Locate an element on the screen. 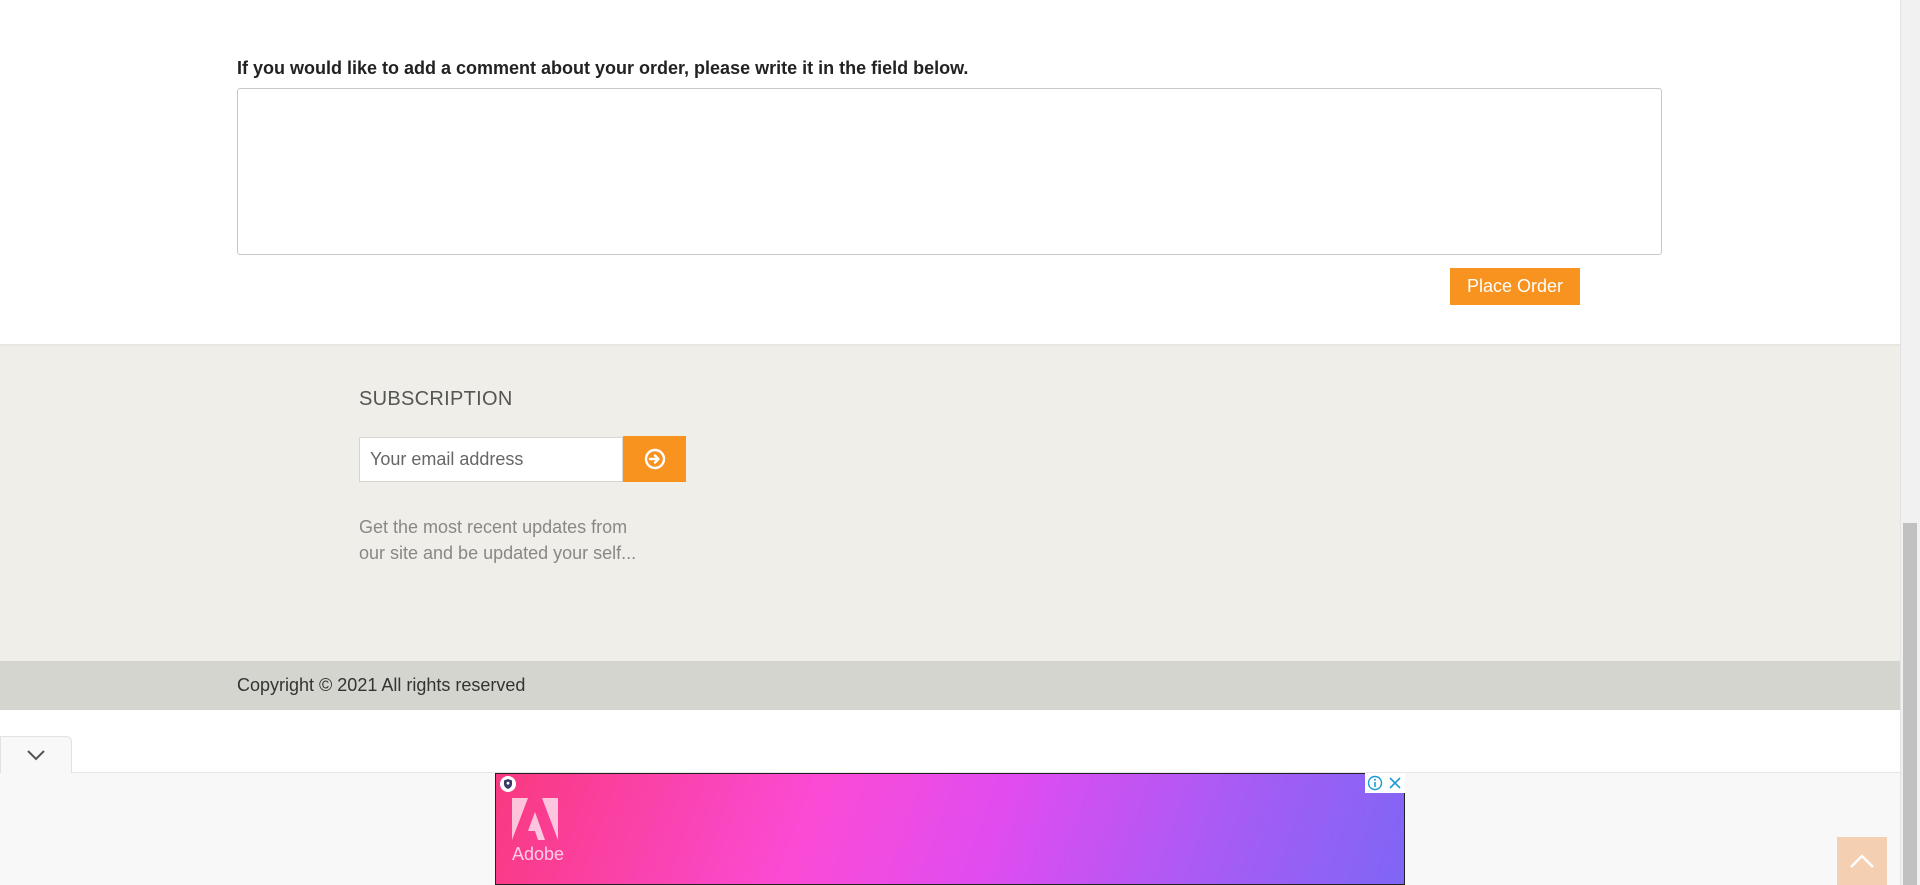  subscription-title: SUBSCRIPTION is located at coordinates (436, 399).